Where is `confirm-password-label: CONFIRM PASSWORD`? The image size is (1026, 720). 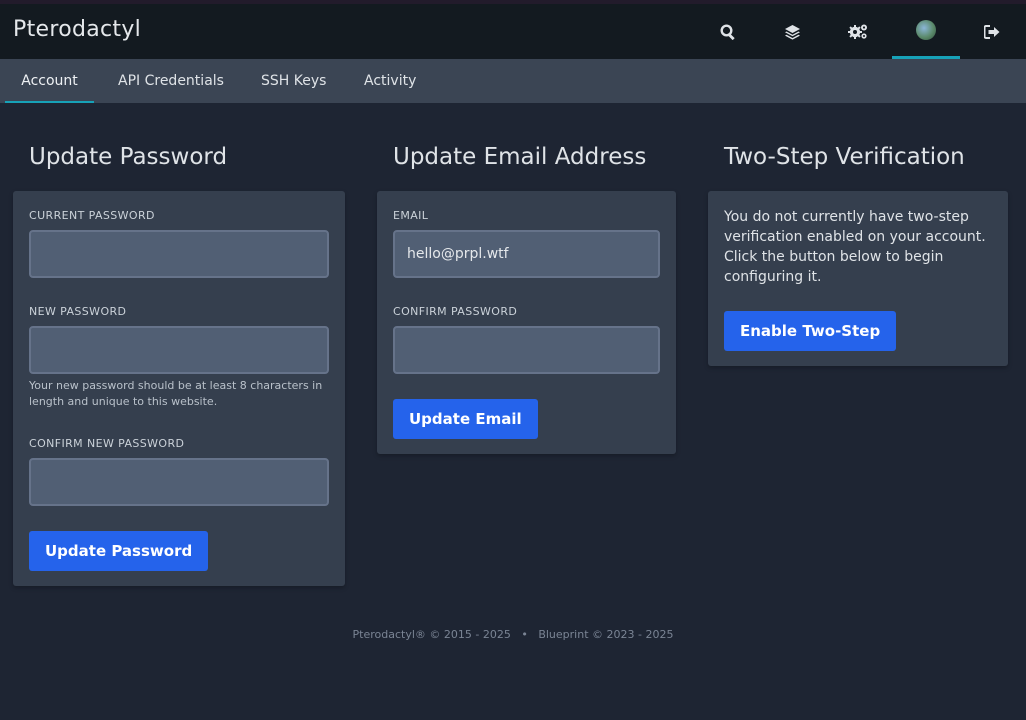 confirm-password-label: CONFIRM PASSWORD is located at coordinates (455, 311).